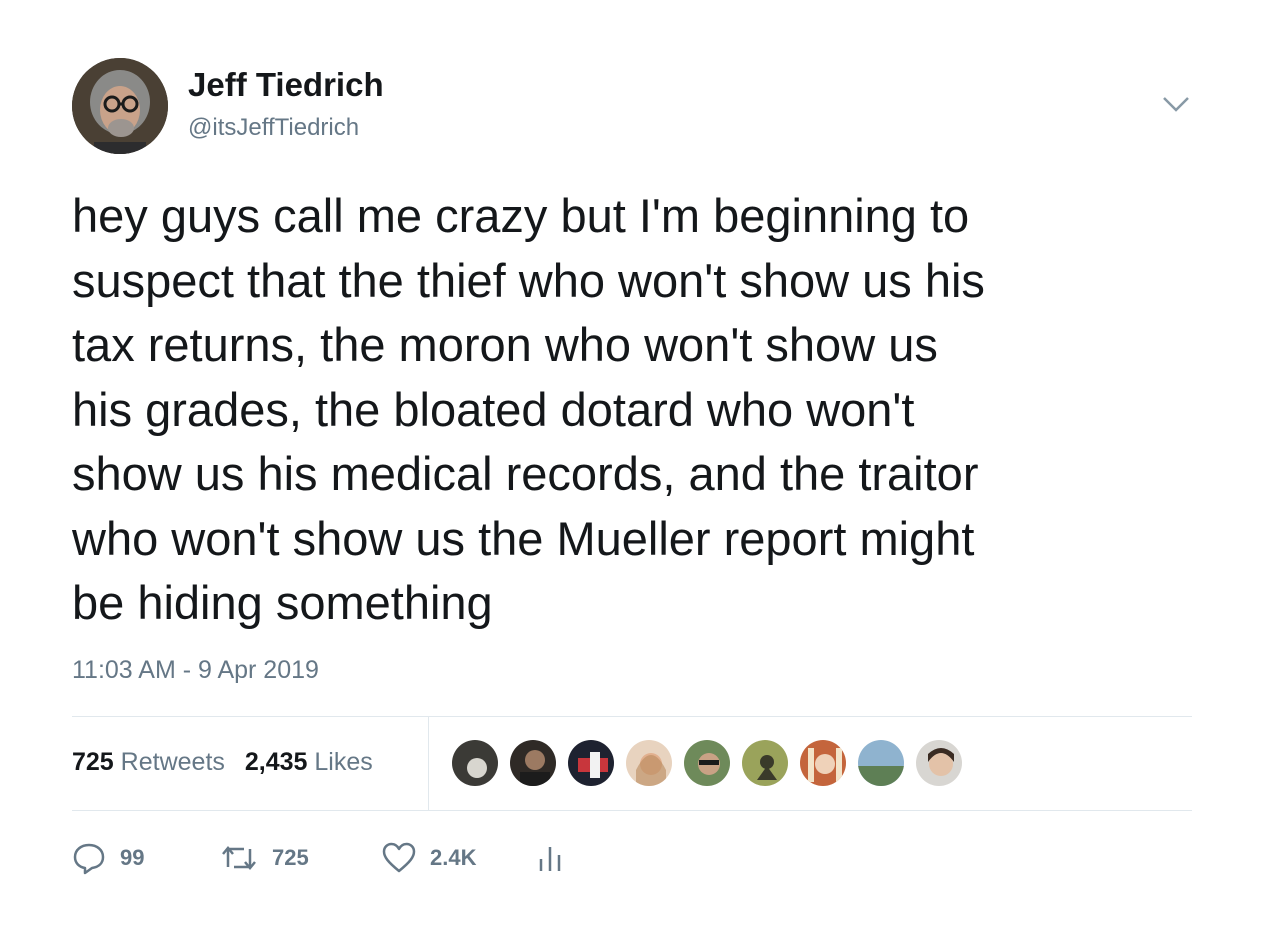 Image resolution: width=1264 pixels, height=928 pixels. Describe the element at coordinates (239, 858) in the screenshot. I see `retweet-icon` at that location.